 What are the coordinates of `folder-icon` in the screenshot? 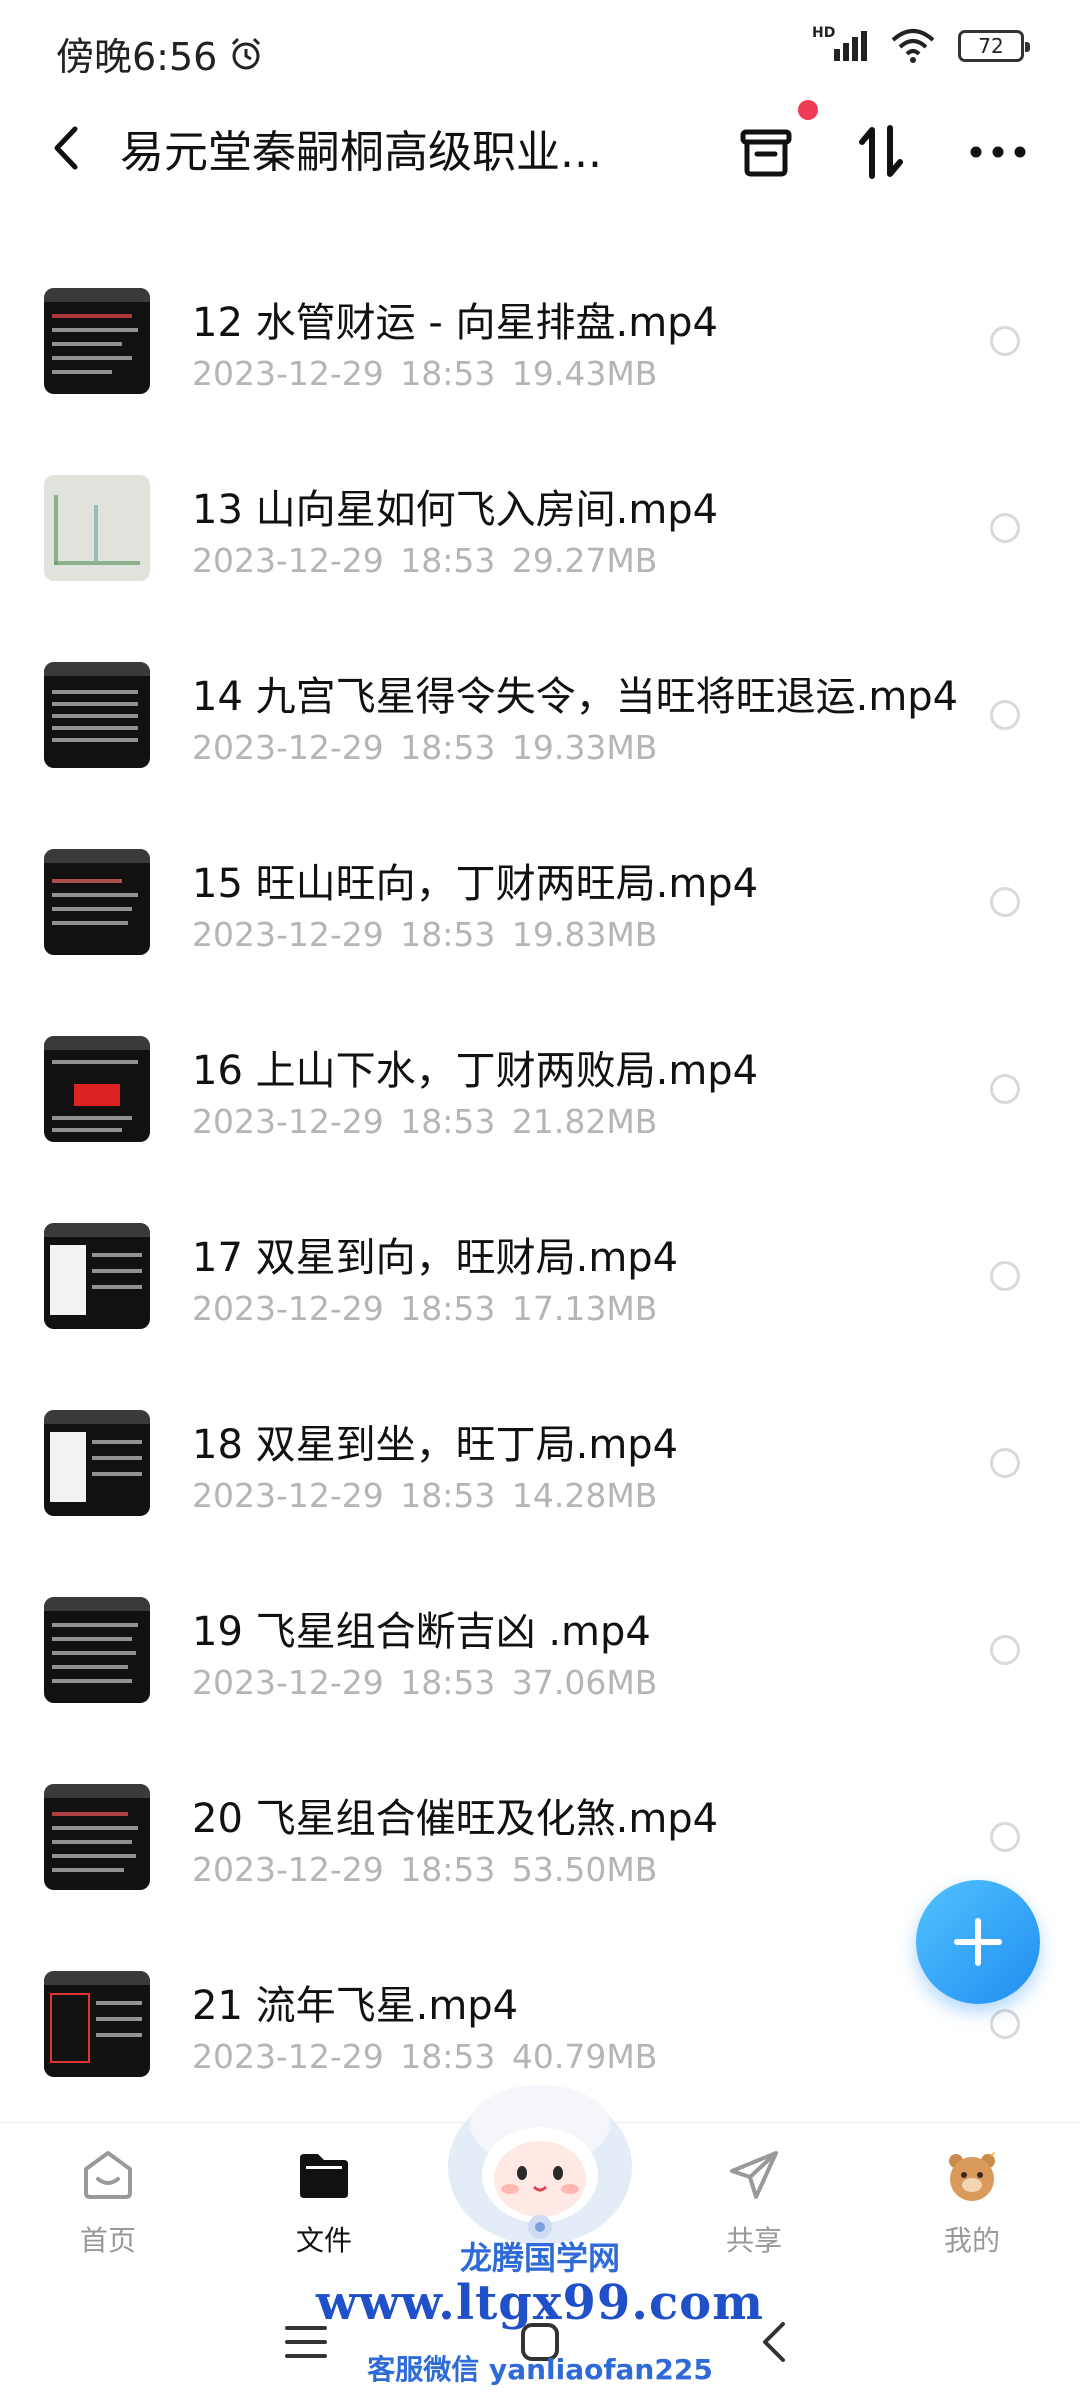 It's located at (324, 2175).